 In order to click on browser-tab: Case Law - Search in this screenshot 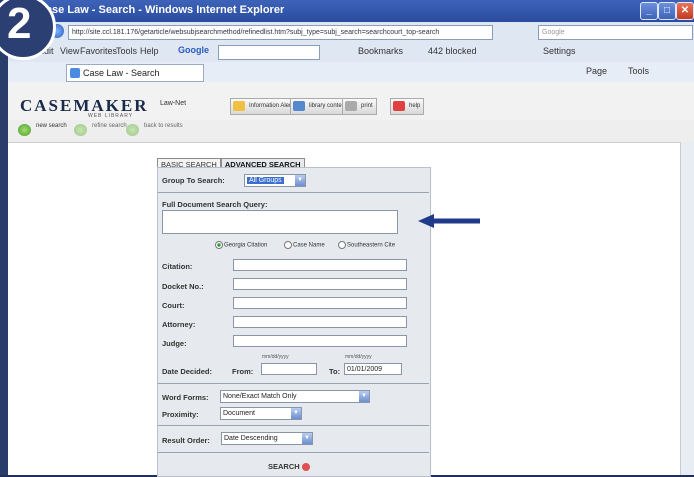, I will do `click(135, 73)`.